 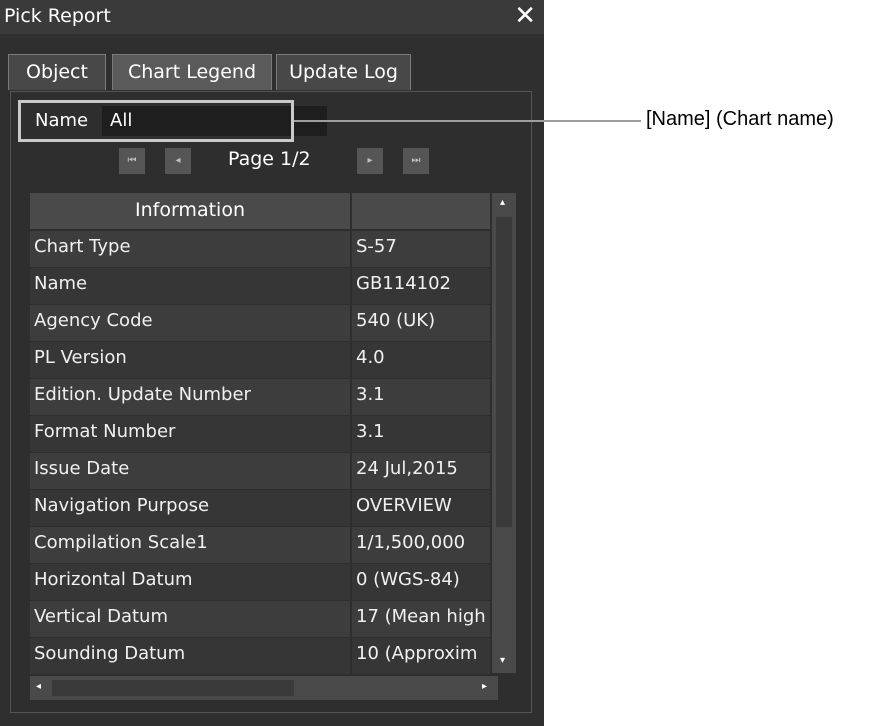 What do you see at coordinates (57, 16) in the screenshot?
I see `window-title: Pick Report` at bounding box center [57, 16].